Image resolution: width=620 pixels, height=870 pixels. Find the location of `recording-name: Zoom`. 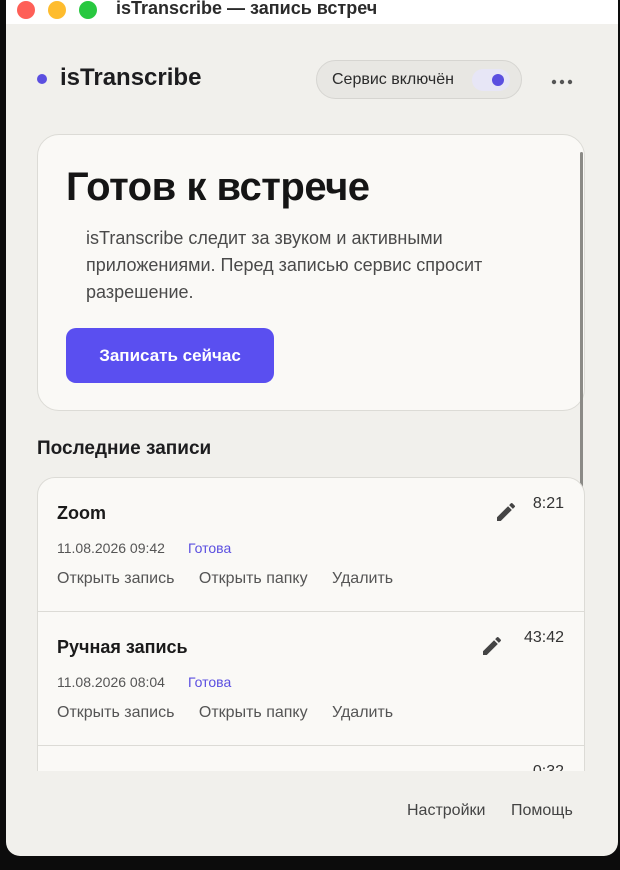

recording-name: Zoom is located at coordinates (81, 513).